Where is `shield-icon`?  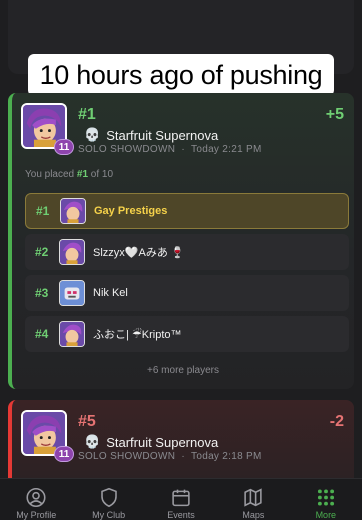 shield-icon is located at coordinates (108, 497).